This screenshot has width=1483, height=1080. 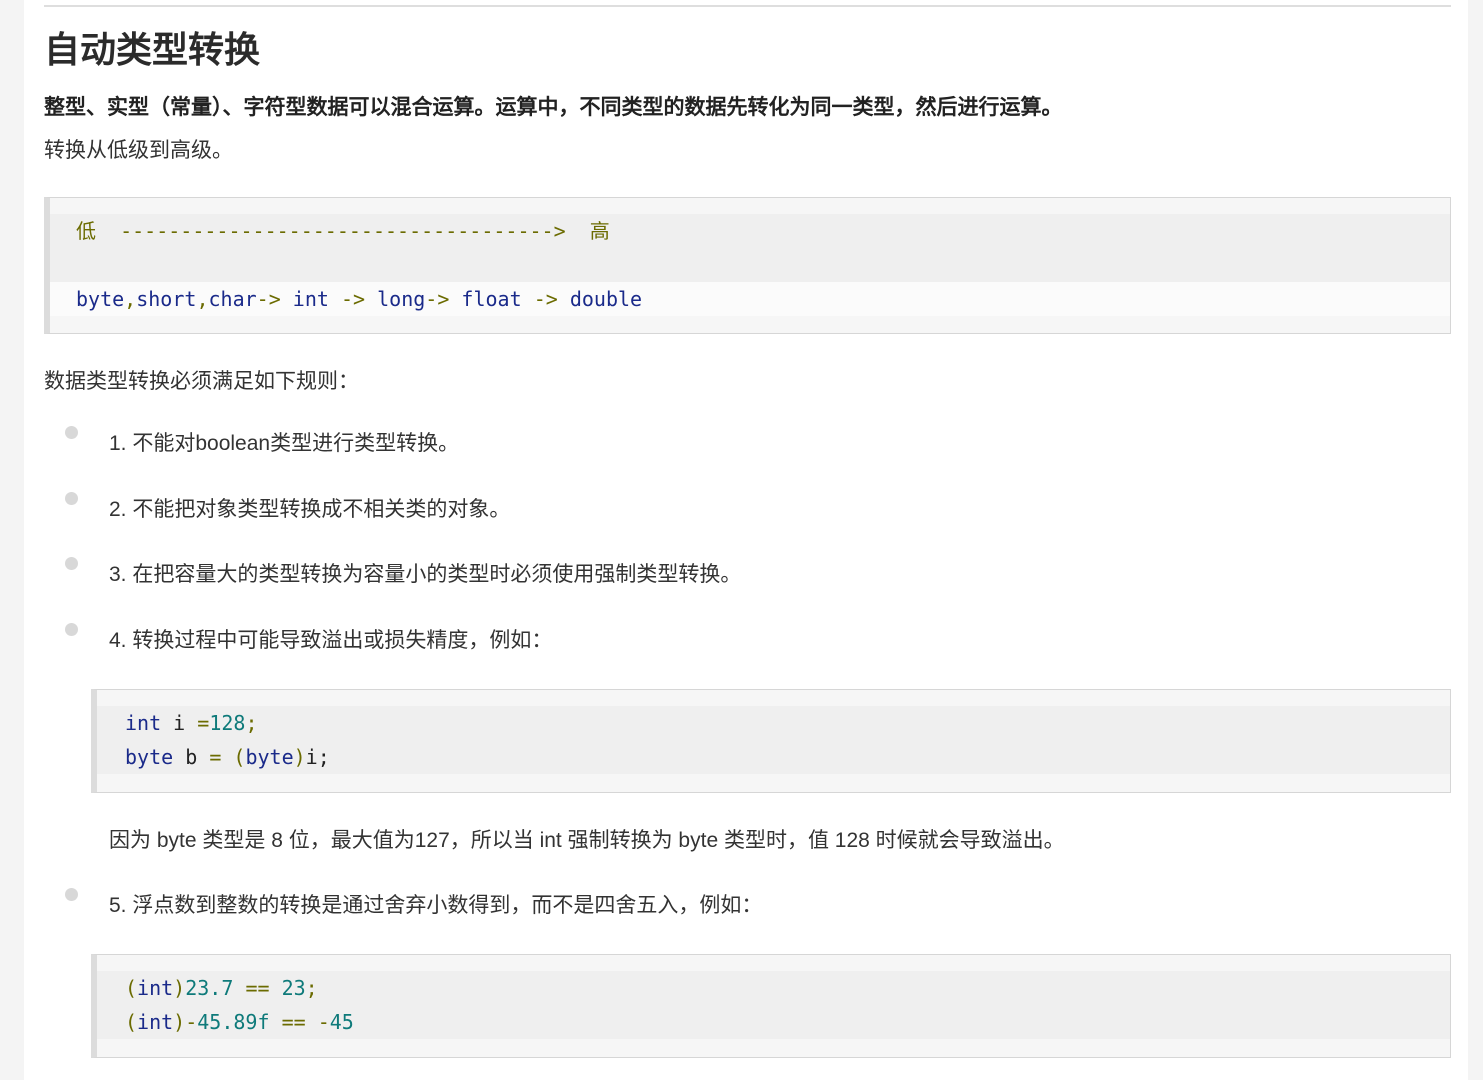 I want to click on divider, so click(x=747, y=6).